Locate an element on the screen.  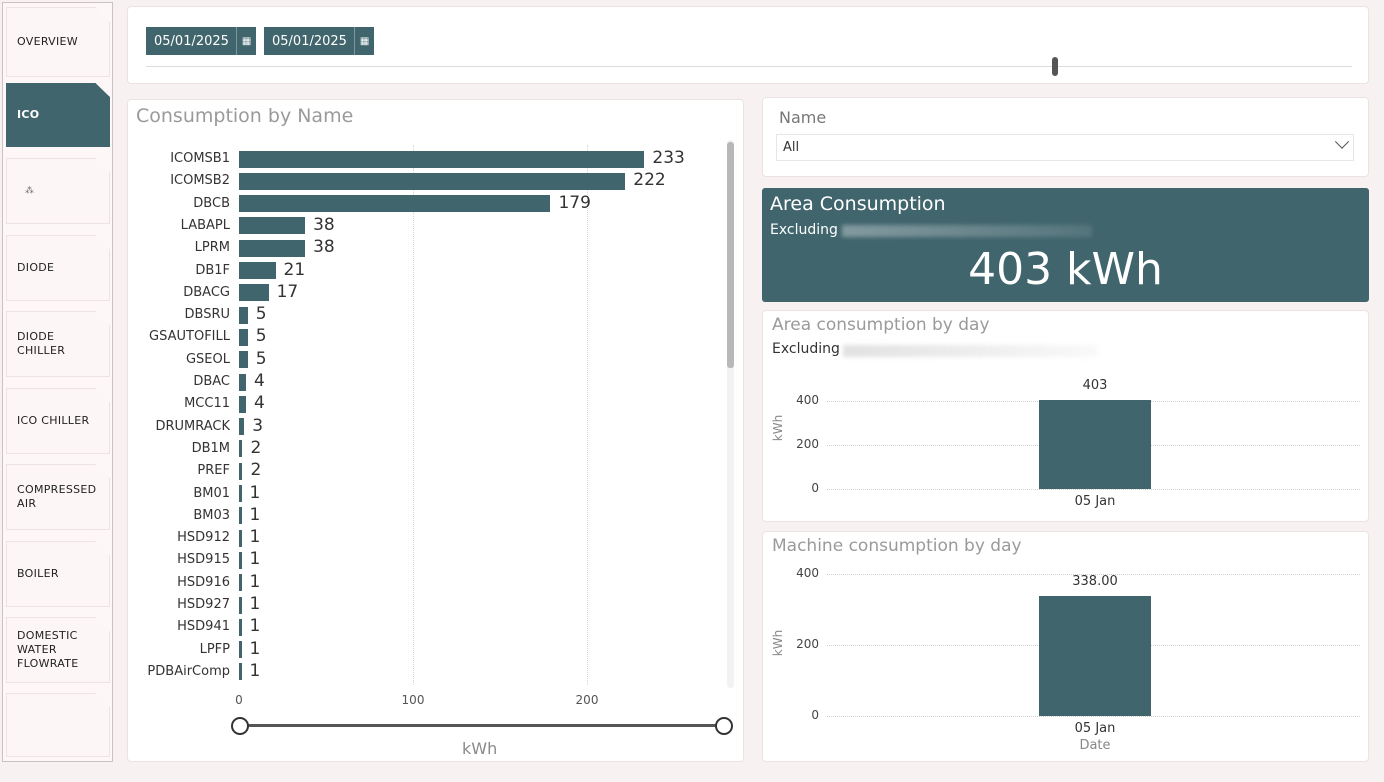
nav-item-label: COMPRESSED AIR is located at coordinates (57, 496).